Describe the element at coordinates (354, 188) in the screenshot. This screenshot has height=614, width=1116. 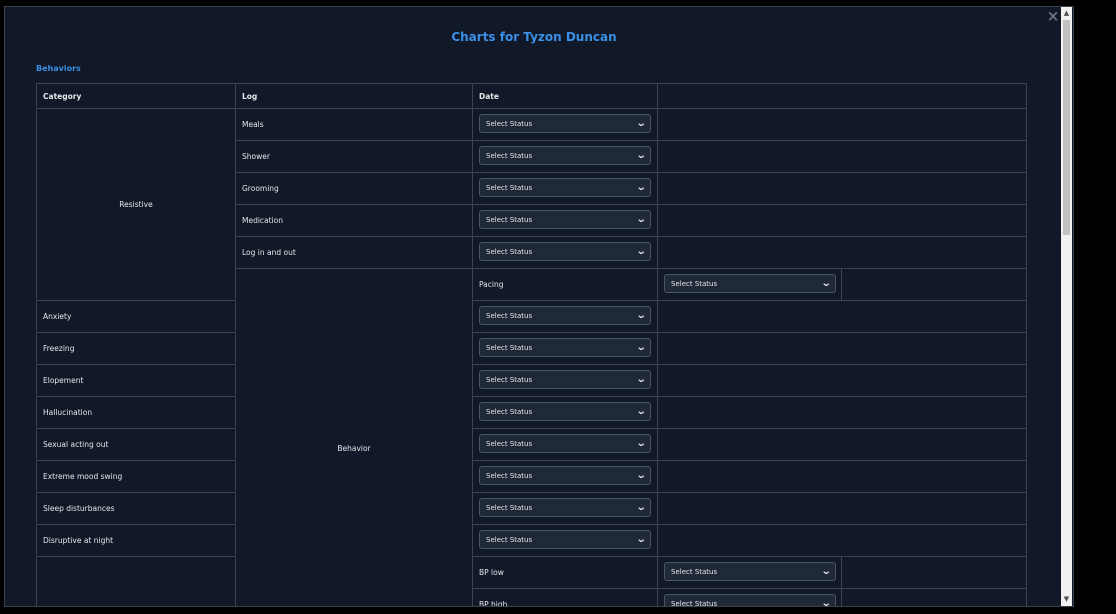
I see `log-grooming: Grooming` at that location.